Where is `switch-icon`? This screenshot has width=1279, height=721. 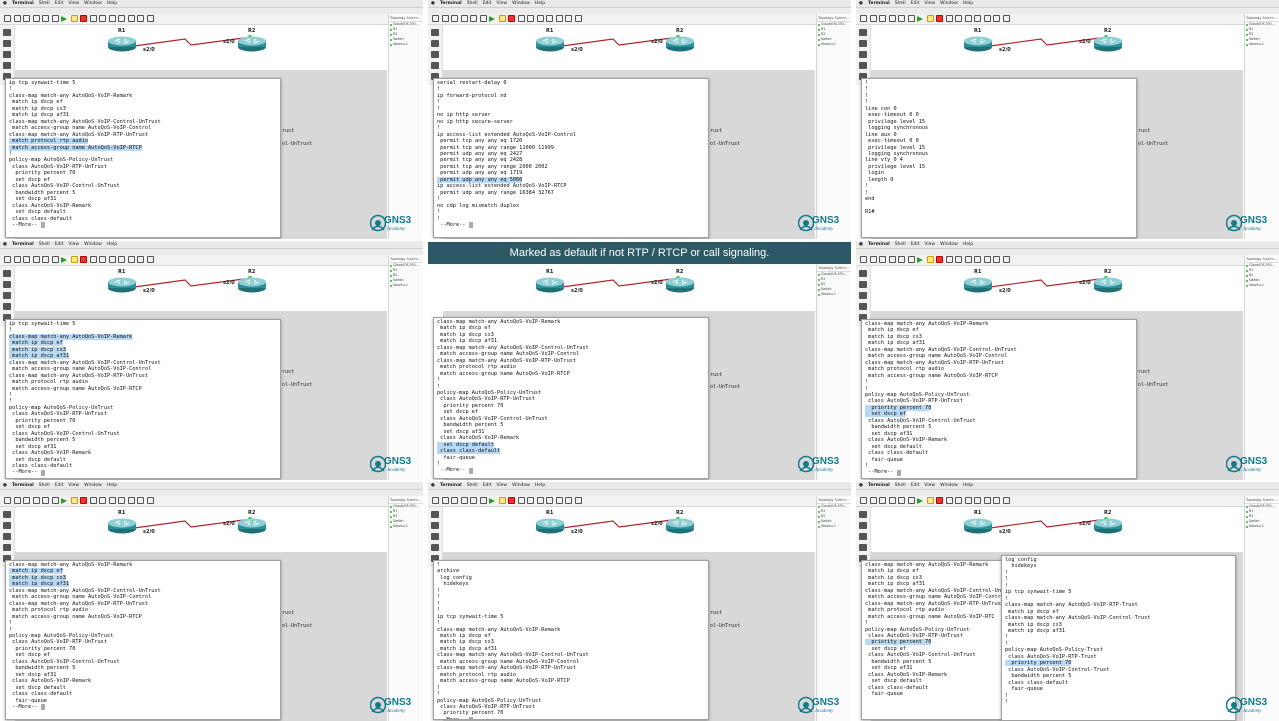 switch-icon is located at coordinates (863, 43).